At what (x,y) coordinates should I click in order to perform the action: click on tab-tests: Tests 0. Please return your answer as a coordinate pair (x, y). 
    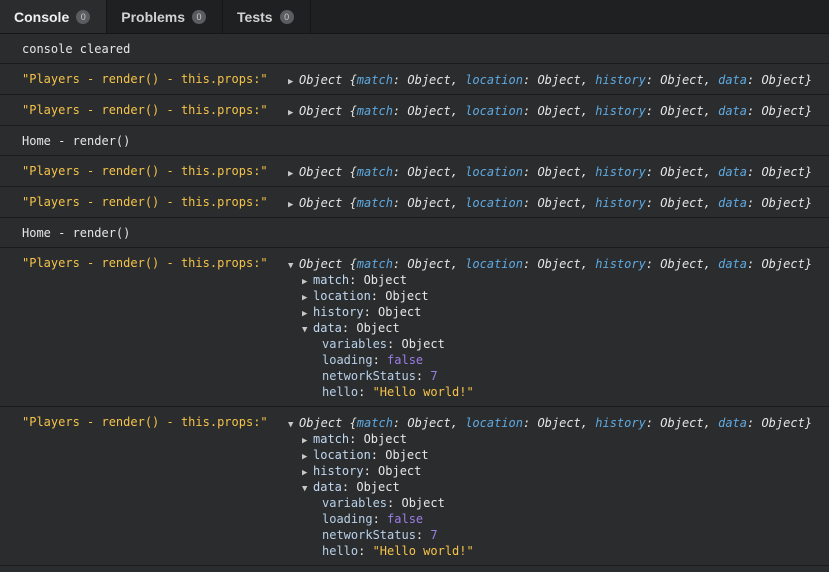
    Looking at the image, I should click on (267, 16).